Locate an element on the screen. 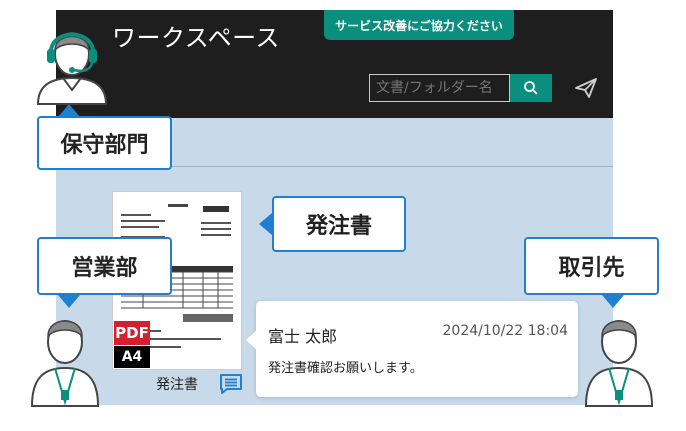  comment-card: 富士 太郎 2024/10/22 18:04 発注書確認お願いします。 is located at coordinates (412, 349).